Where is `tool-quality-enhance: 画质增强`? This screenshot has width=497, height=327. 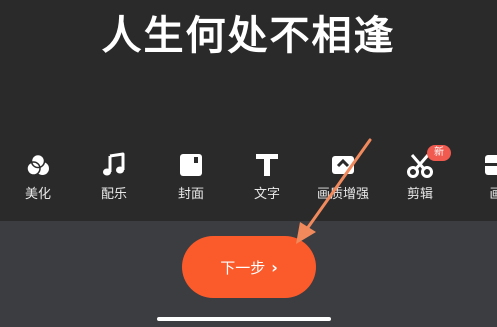
tool-quality-enhance: 画质增强 is located at coordinates (343, 178).